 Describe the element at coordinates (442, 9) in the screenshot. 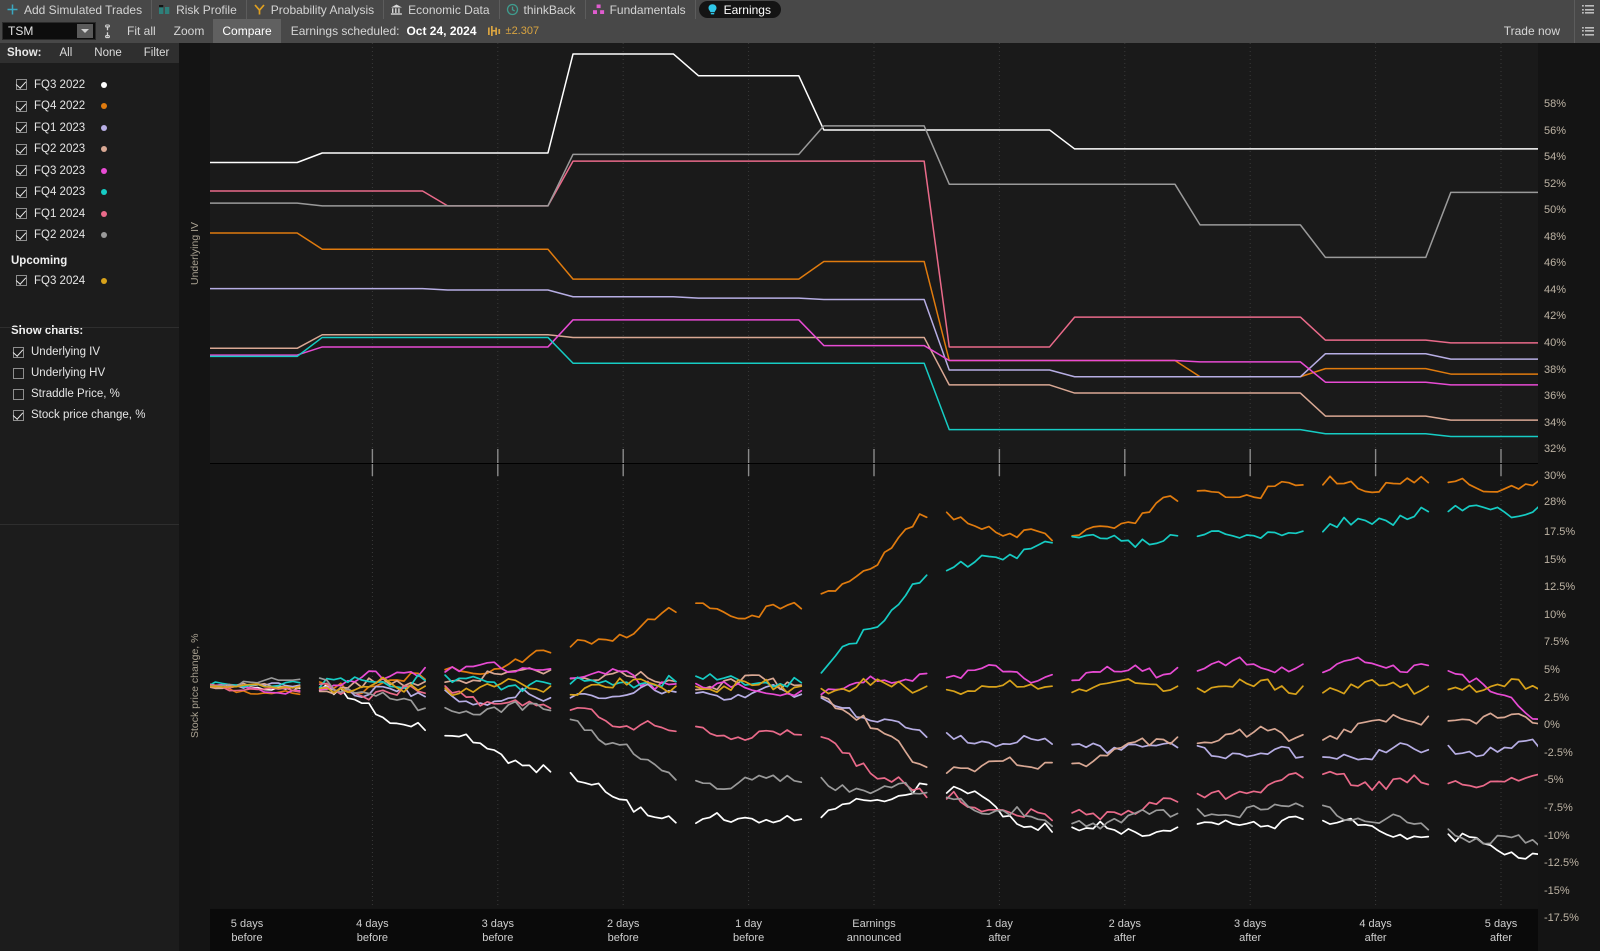

I see `toolbar-item-economic-data: Economic Data` at that location.